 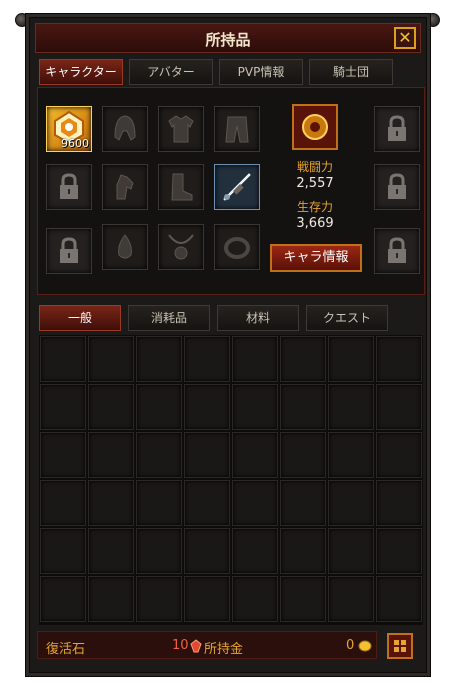 I want to click on inventory-menu-button, so click(x=400, y=646).